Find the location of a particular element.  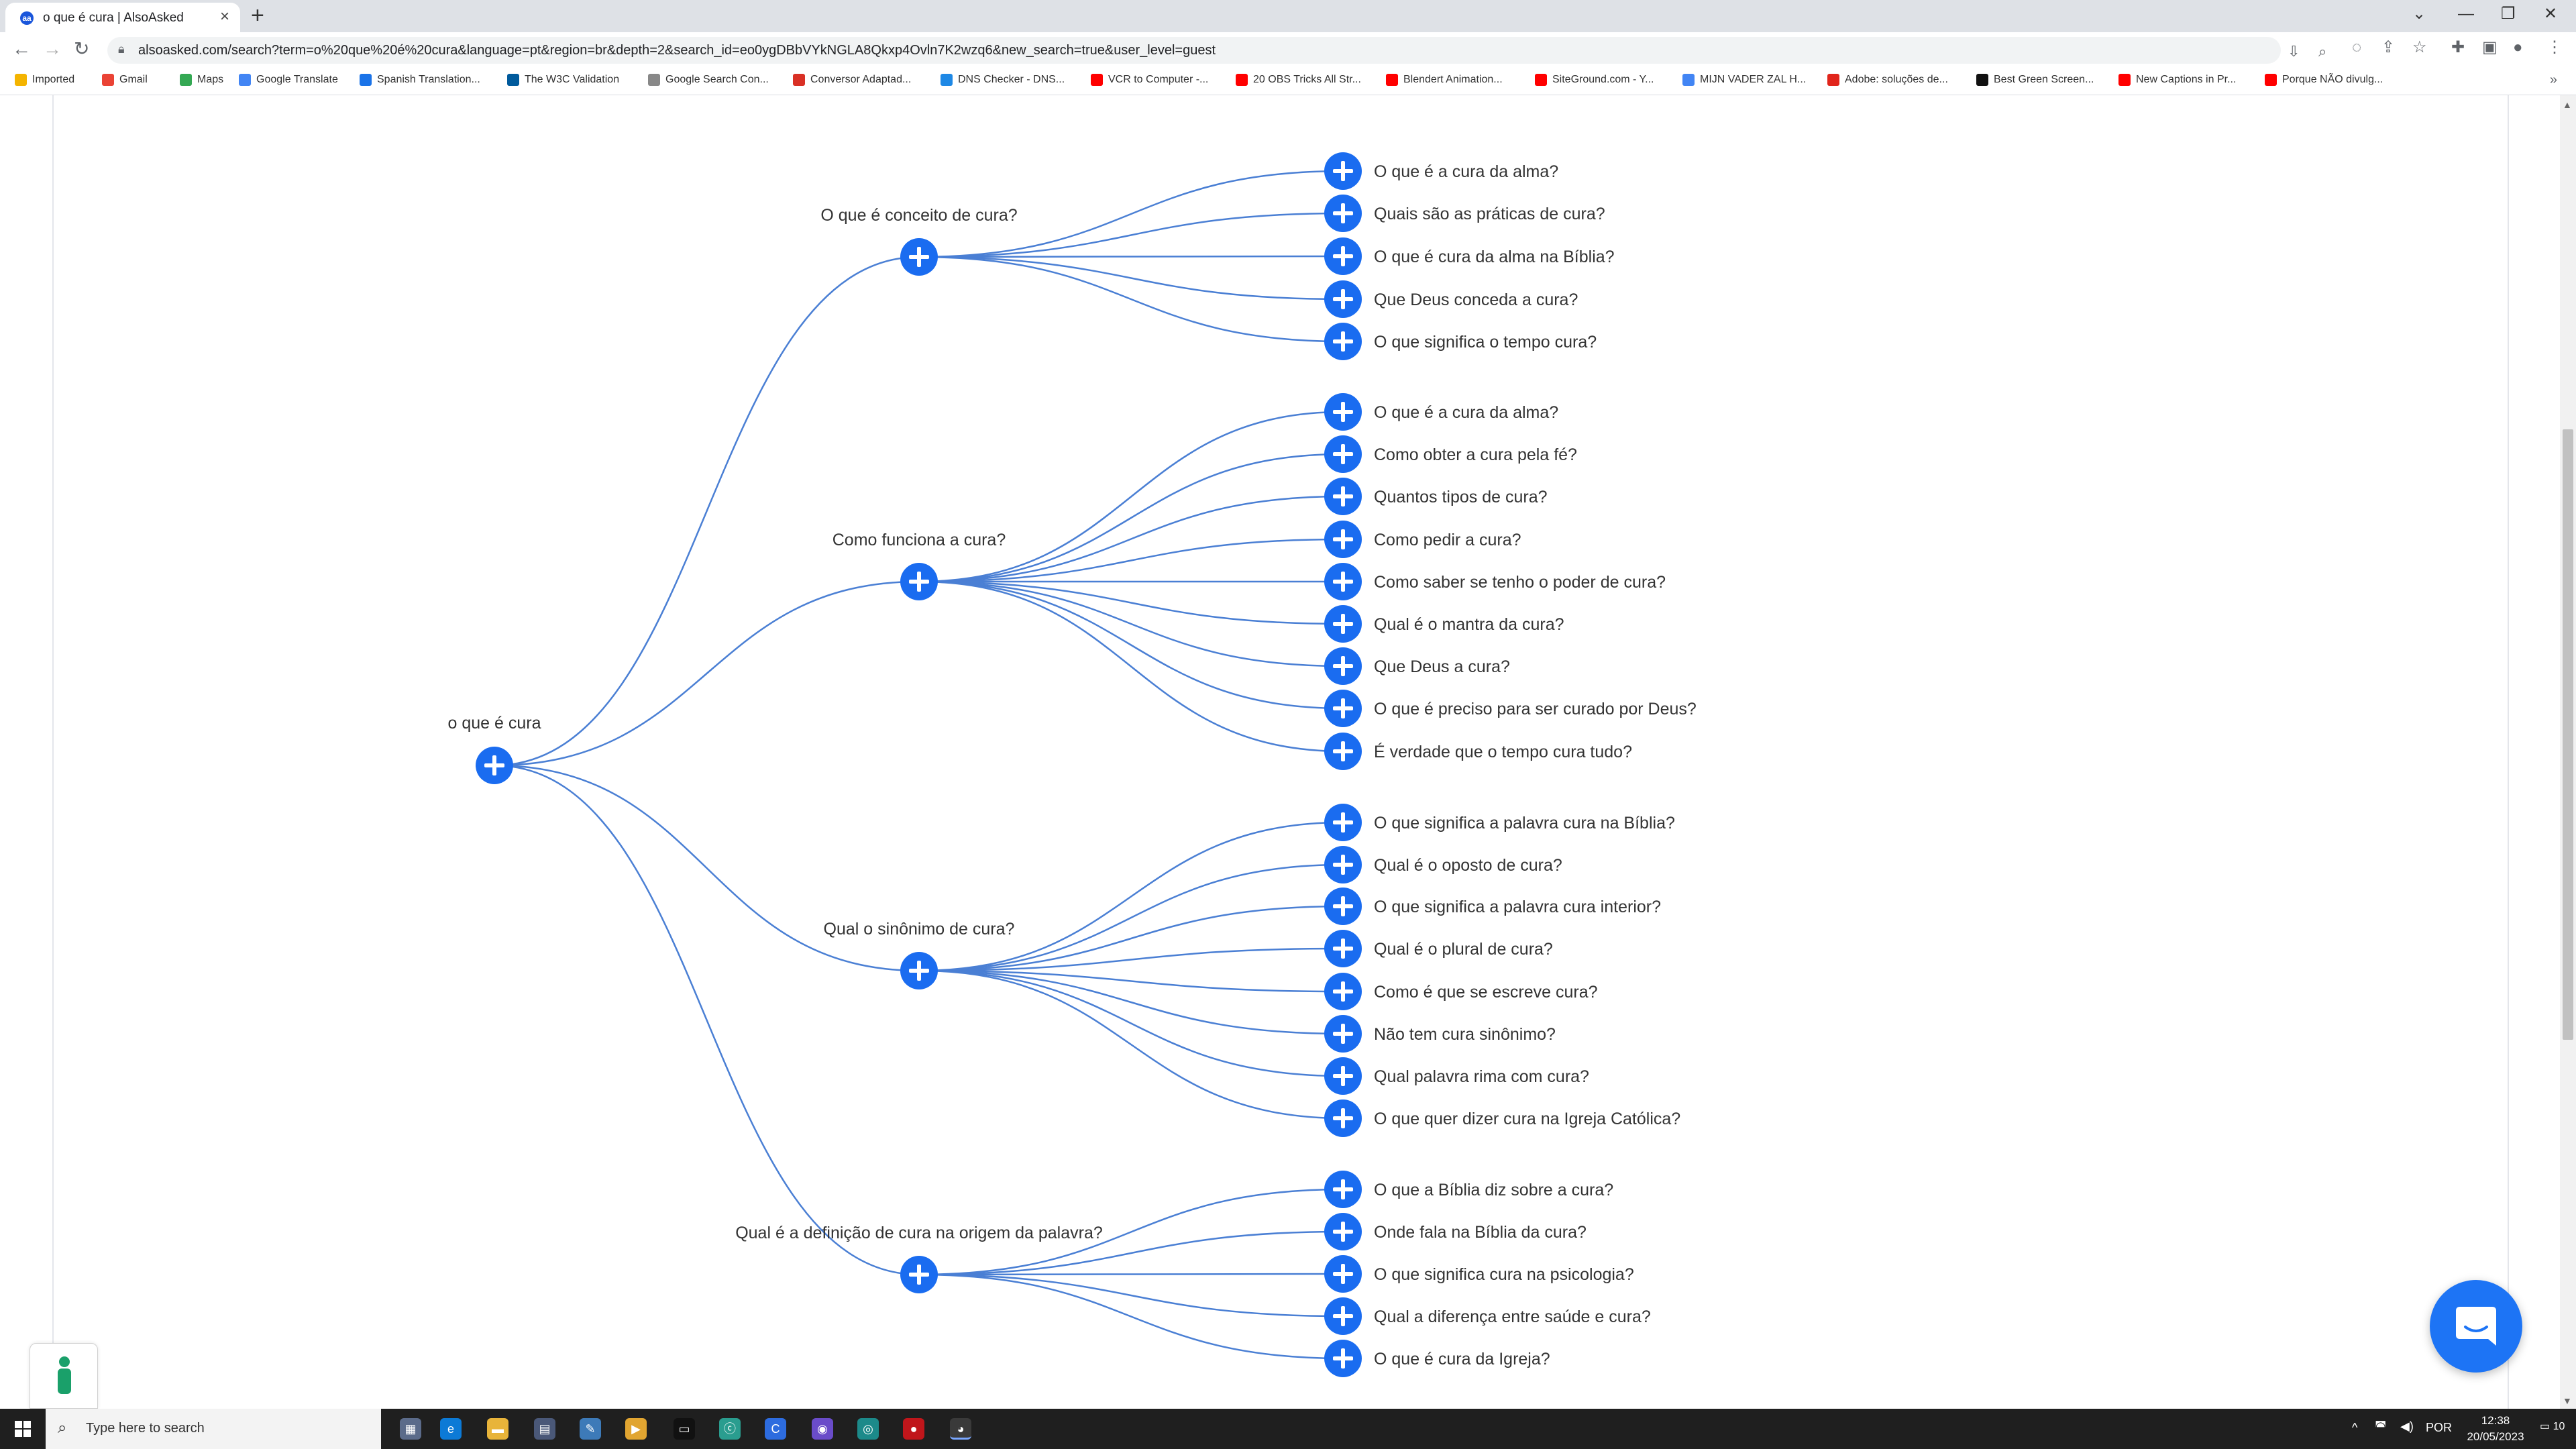

question-label: O que significa o tempo cura? is located at coordinates (1485, 342).